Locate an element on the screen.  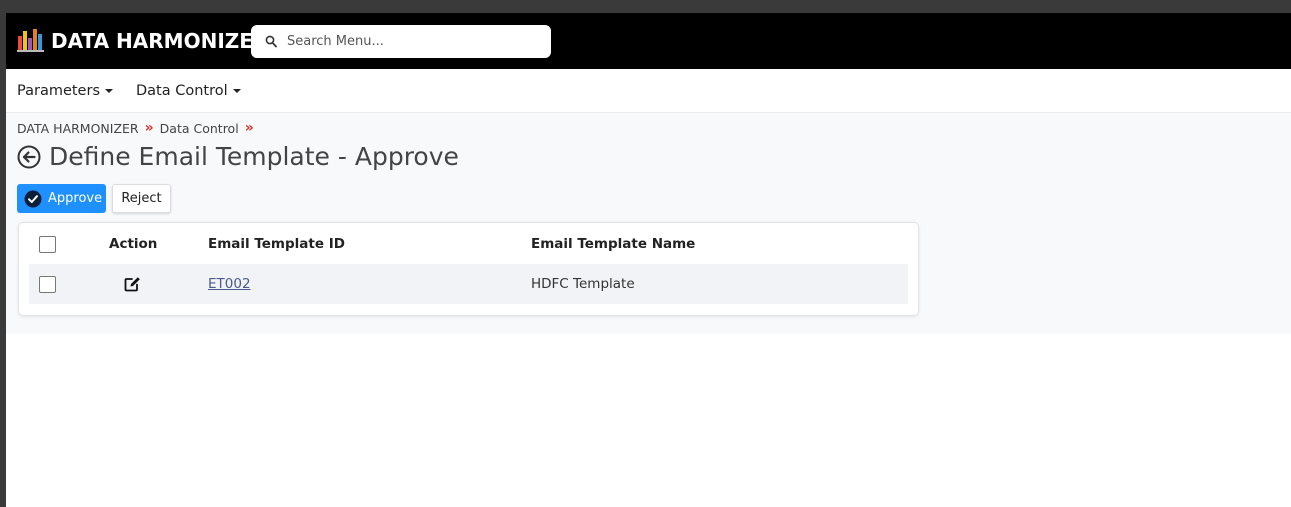
select-all-checkbox is located at coordinates (47, 244).